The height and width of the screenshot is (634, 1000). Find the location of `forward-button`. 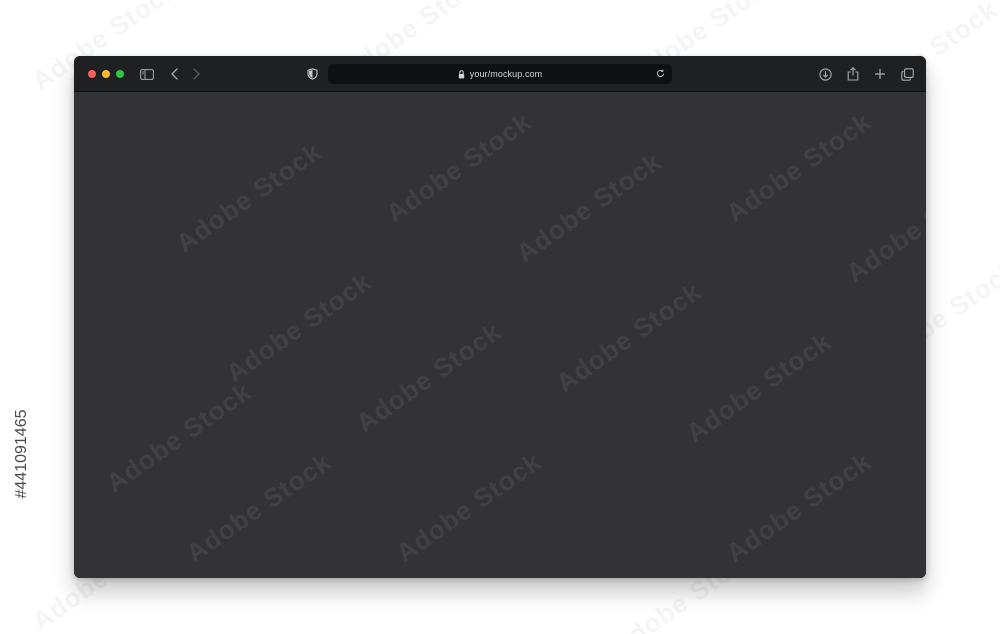

forward-button is located at coordinates (196, 74).